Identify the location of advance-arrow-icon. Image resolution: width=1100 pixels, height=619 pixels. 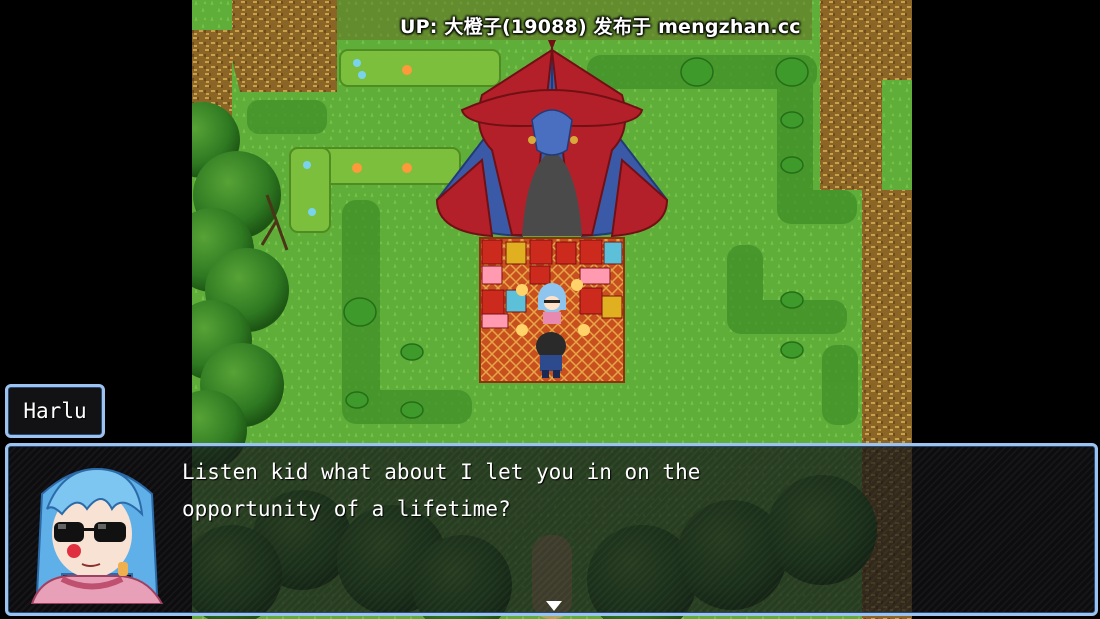
(554, 606).